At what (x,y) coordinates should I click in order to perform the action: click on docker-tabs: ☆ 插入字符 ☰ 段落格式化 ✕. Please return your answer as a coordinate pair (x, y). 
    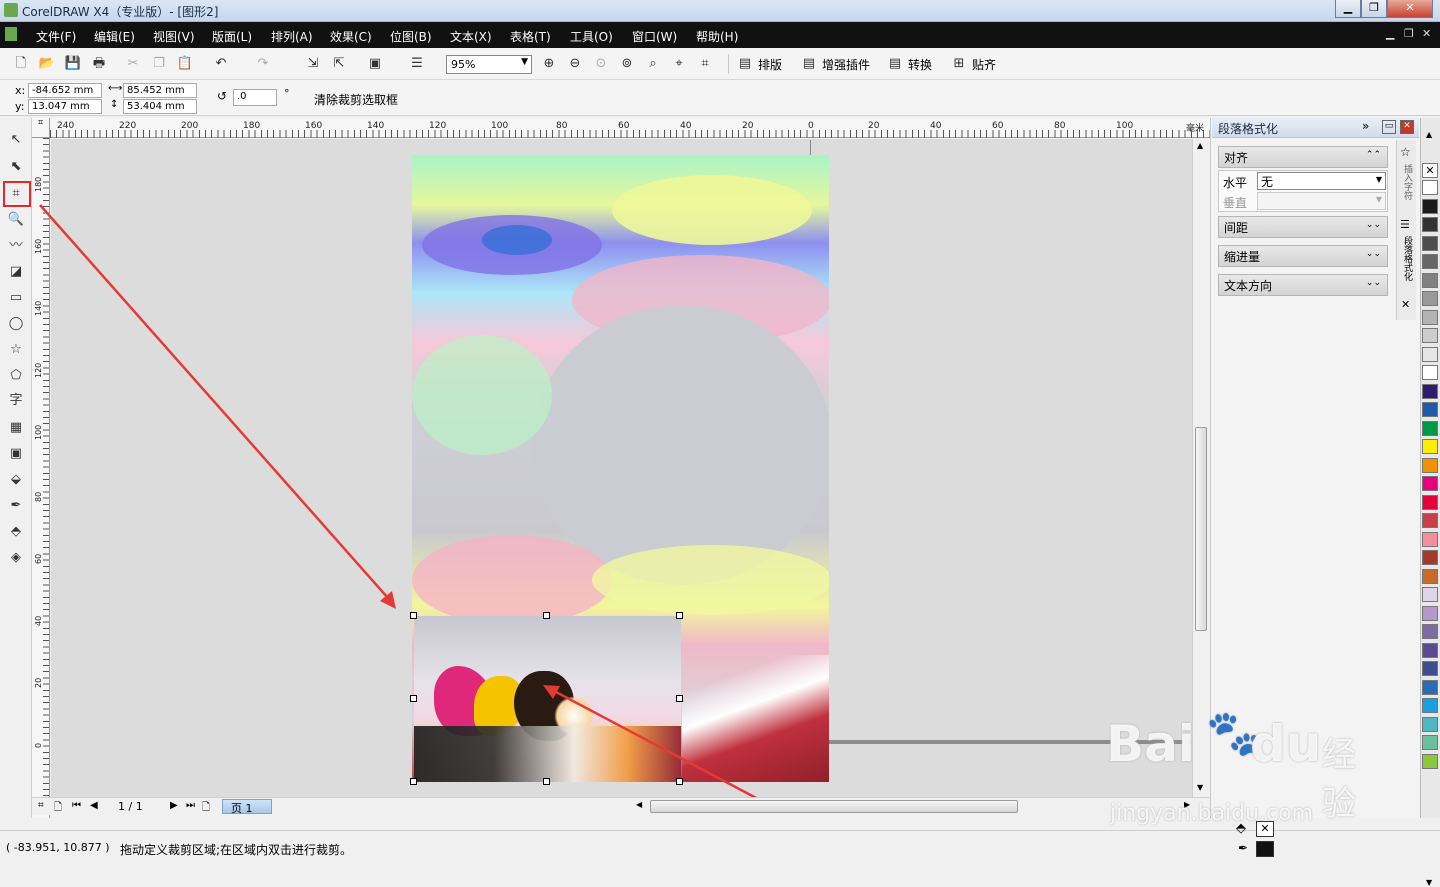
    Looking at the image, I should click on (1406, 230).